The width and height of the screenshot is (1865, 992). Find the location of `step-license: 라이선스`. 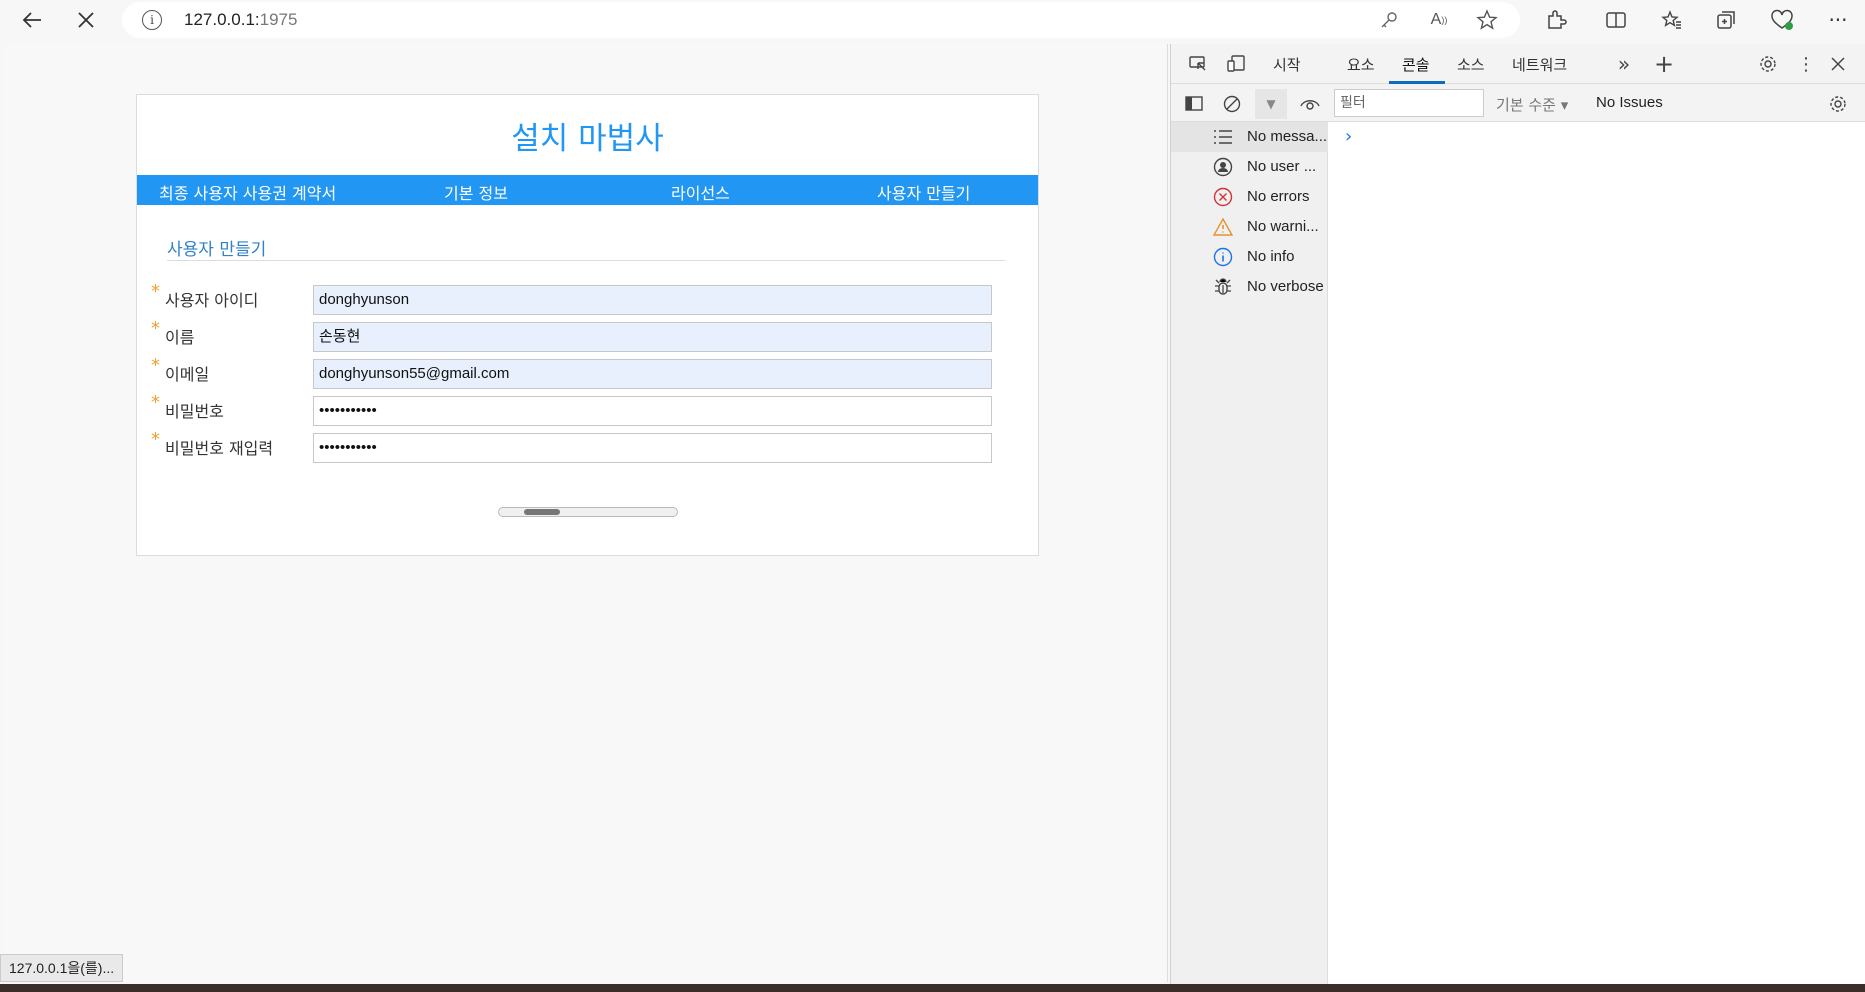

step-license: 라이선스 is located at coordinates (700, 192).